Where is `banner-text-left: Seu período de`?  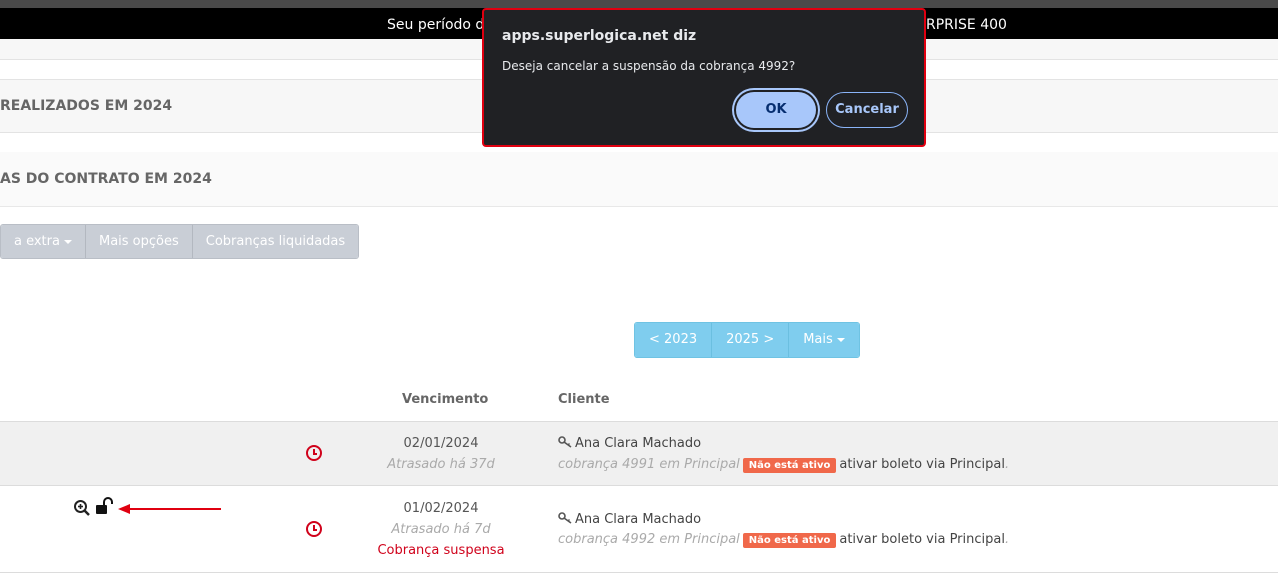 banner-text-left: Seu período de is located at coordinates (440, 25).